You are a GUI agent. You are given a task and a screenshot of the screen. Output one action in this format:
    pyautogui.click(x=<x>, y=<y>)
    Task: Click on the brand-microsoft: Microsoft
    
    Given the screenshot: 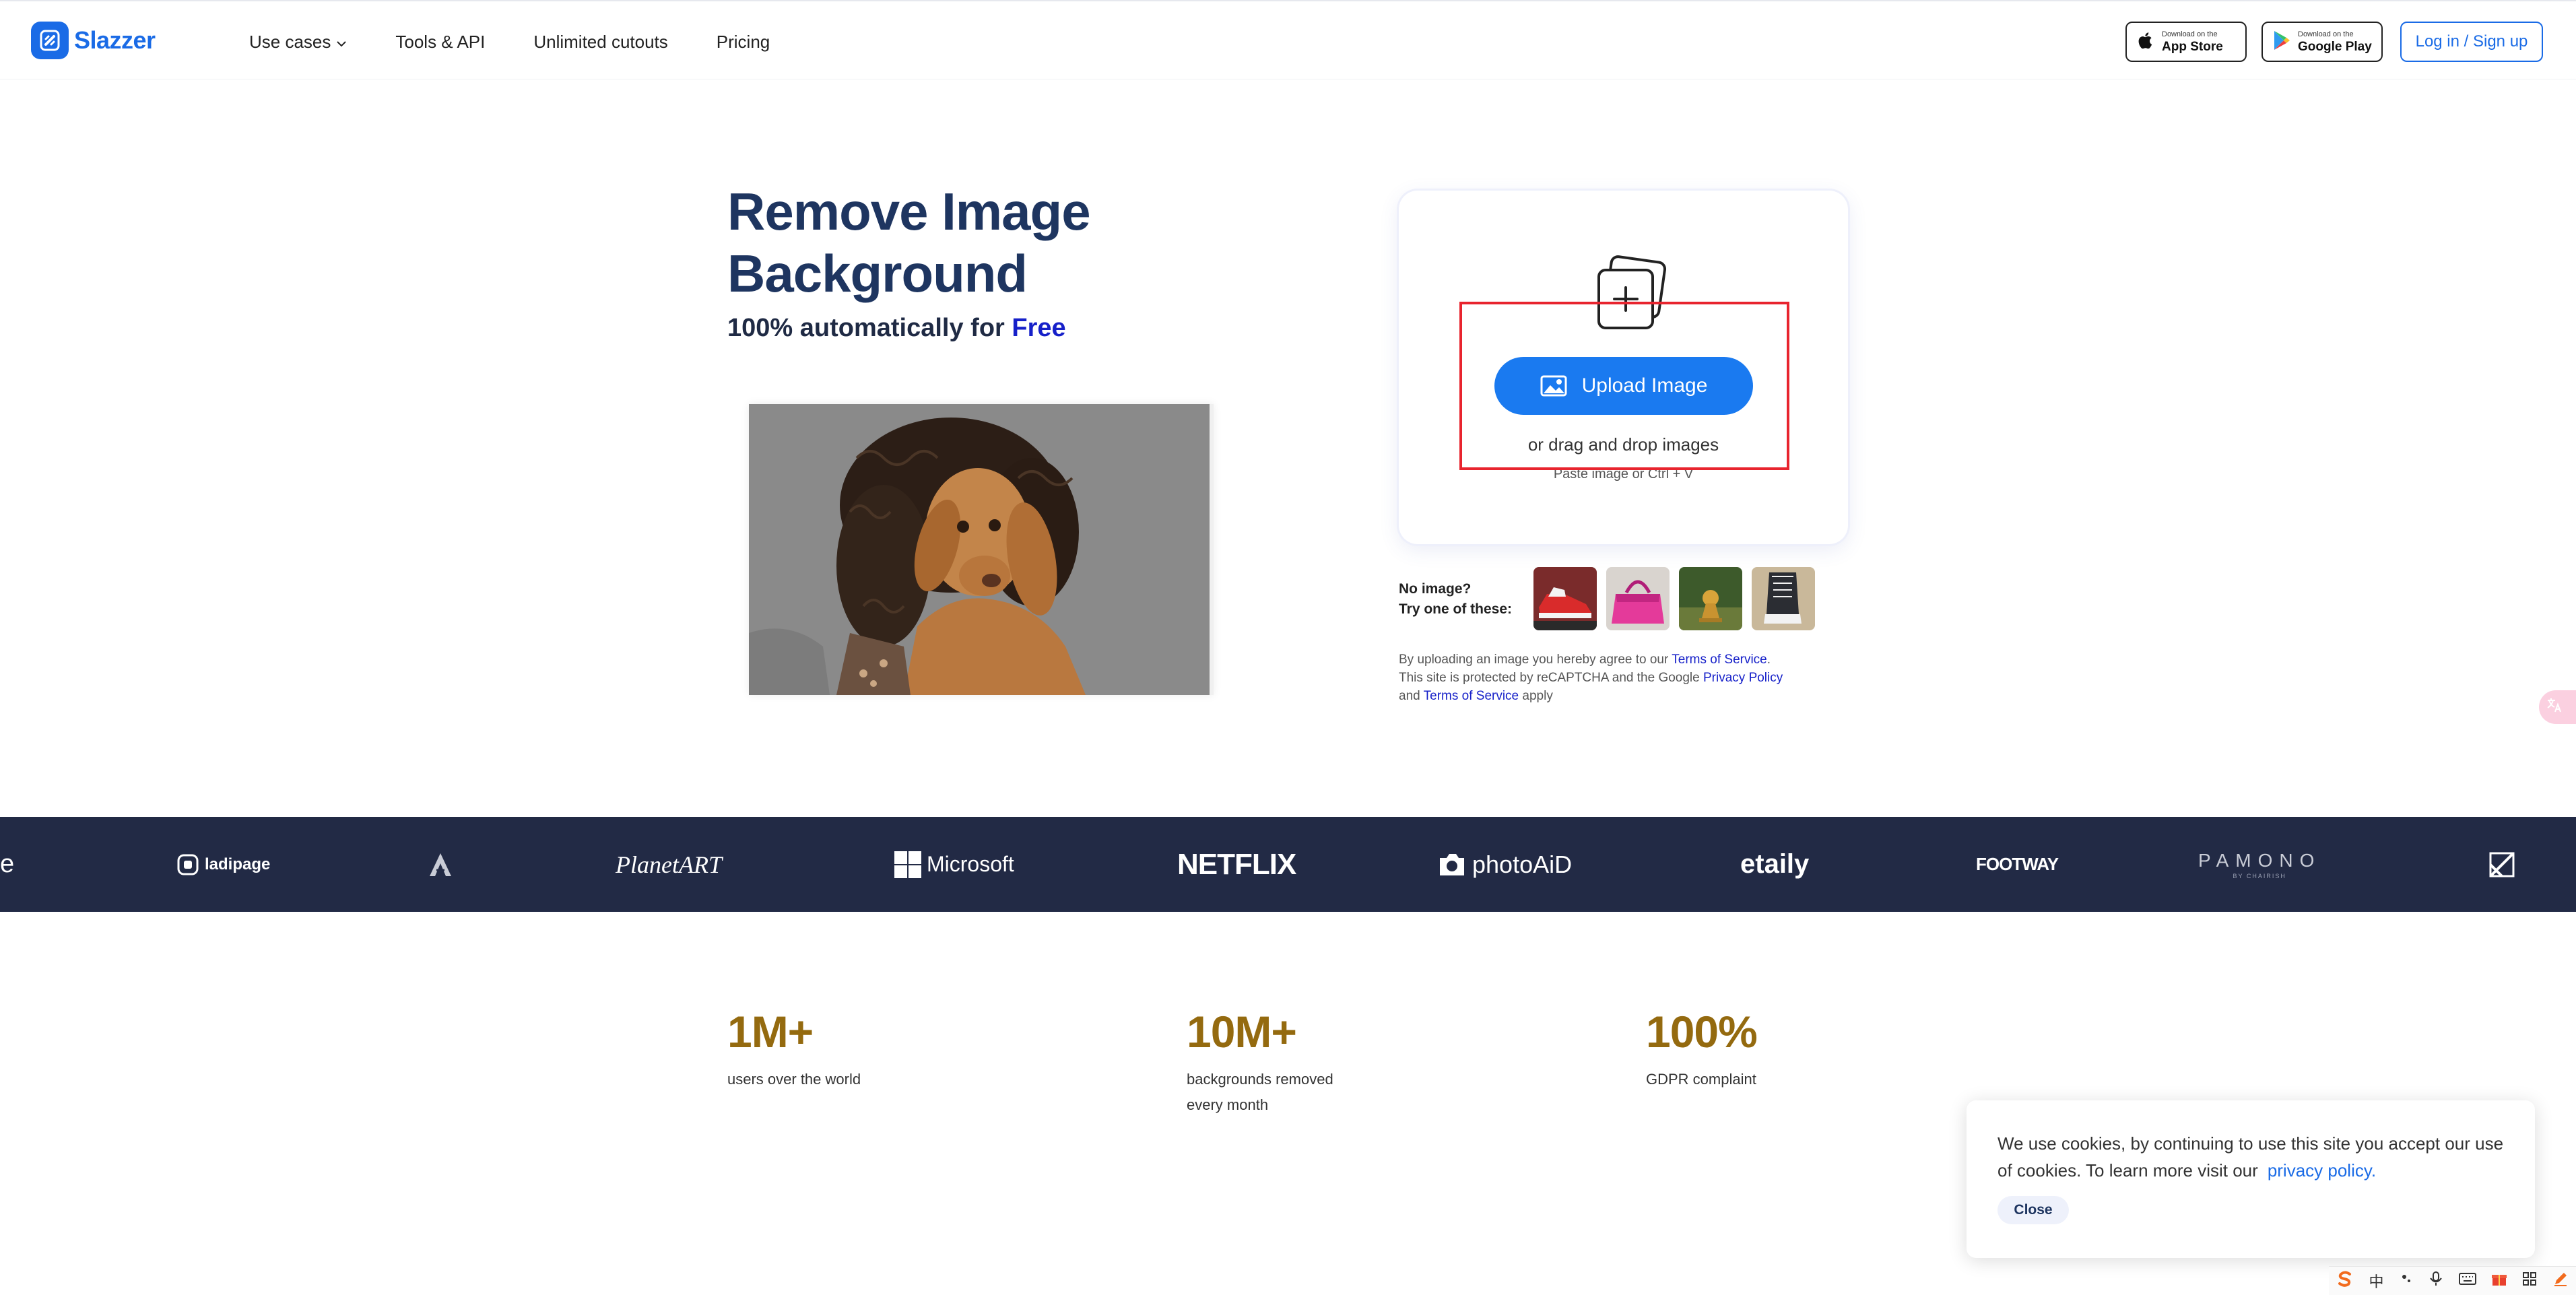 What is the action you would take?
    pyautogui.click(x=954, y=865)
    